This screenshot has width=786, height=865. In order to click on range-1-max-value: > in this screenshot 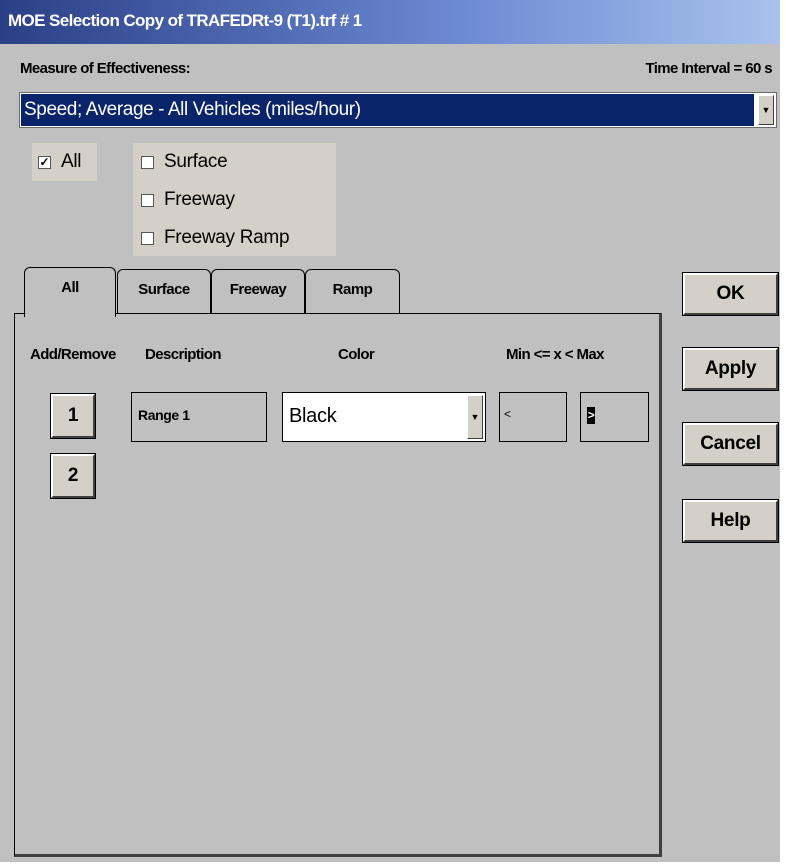, I will do `click(591, 415)`.